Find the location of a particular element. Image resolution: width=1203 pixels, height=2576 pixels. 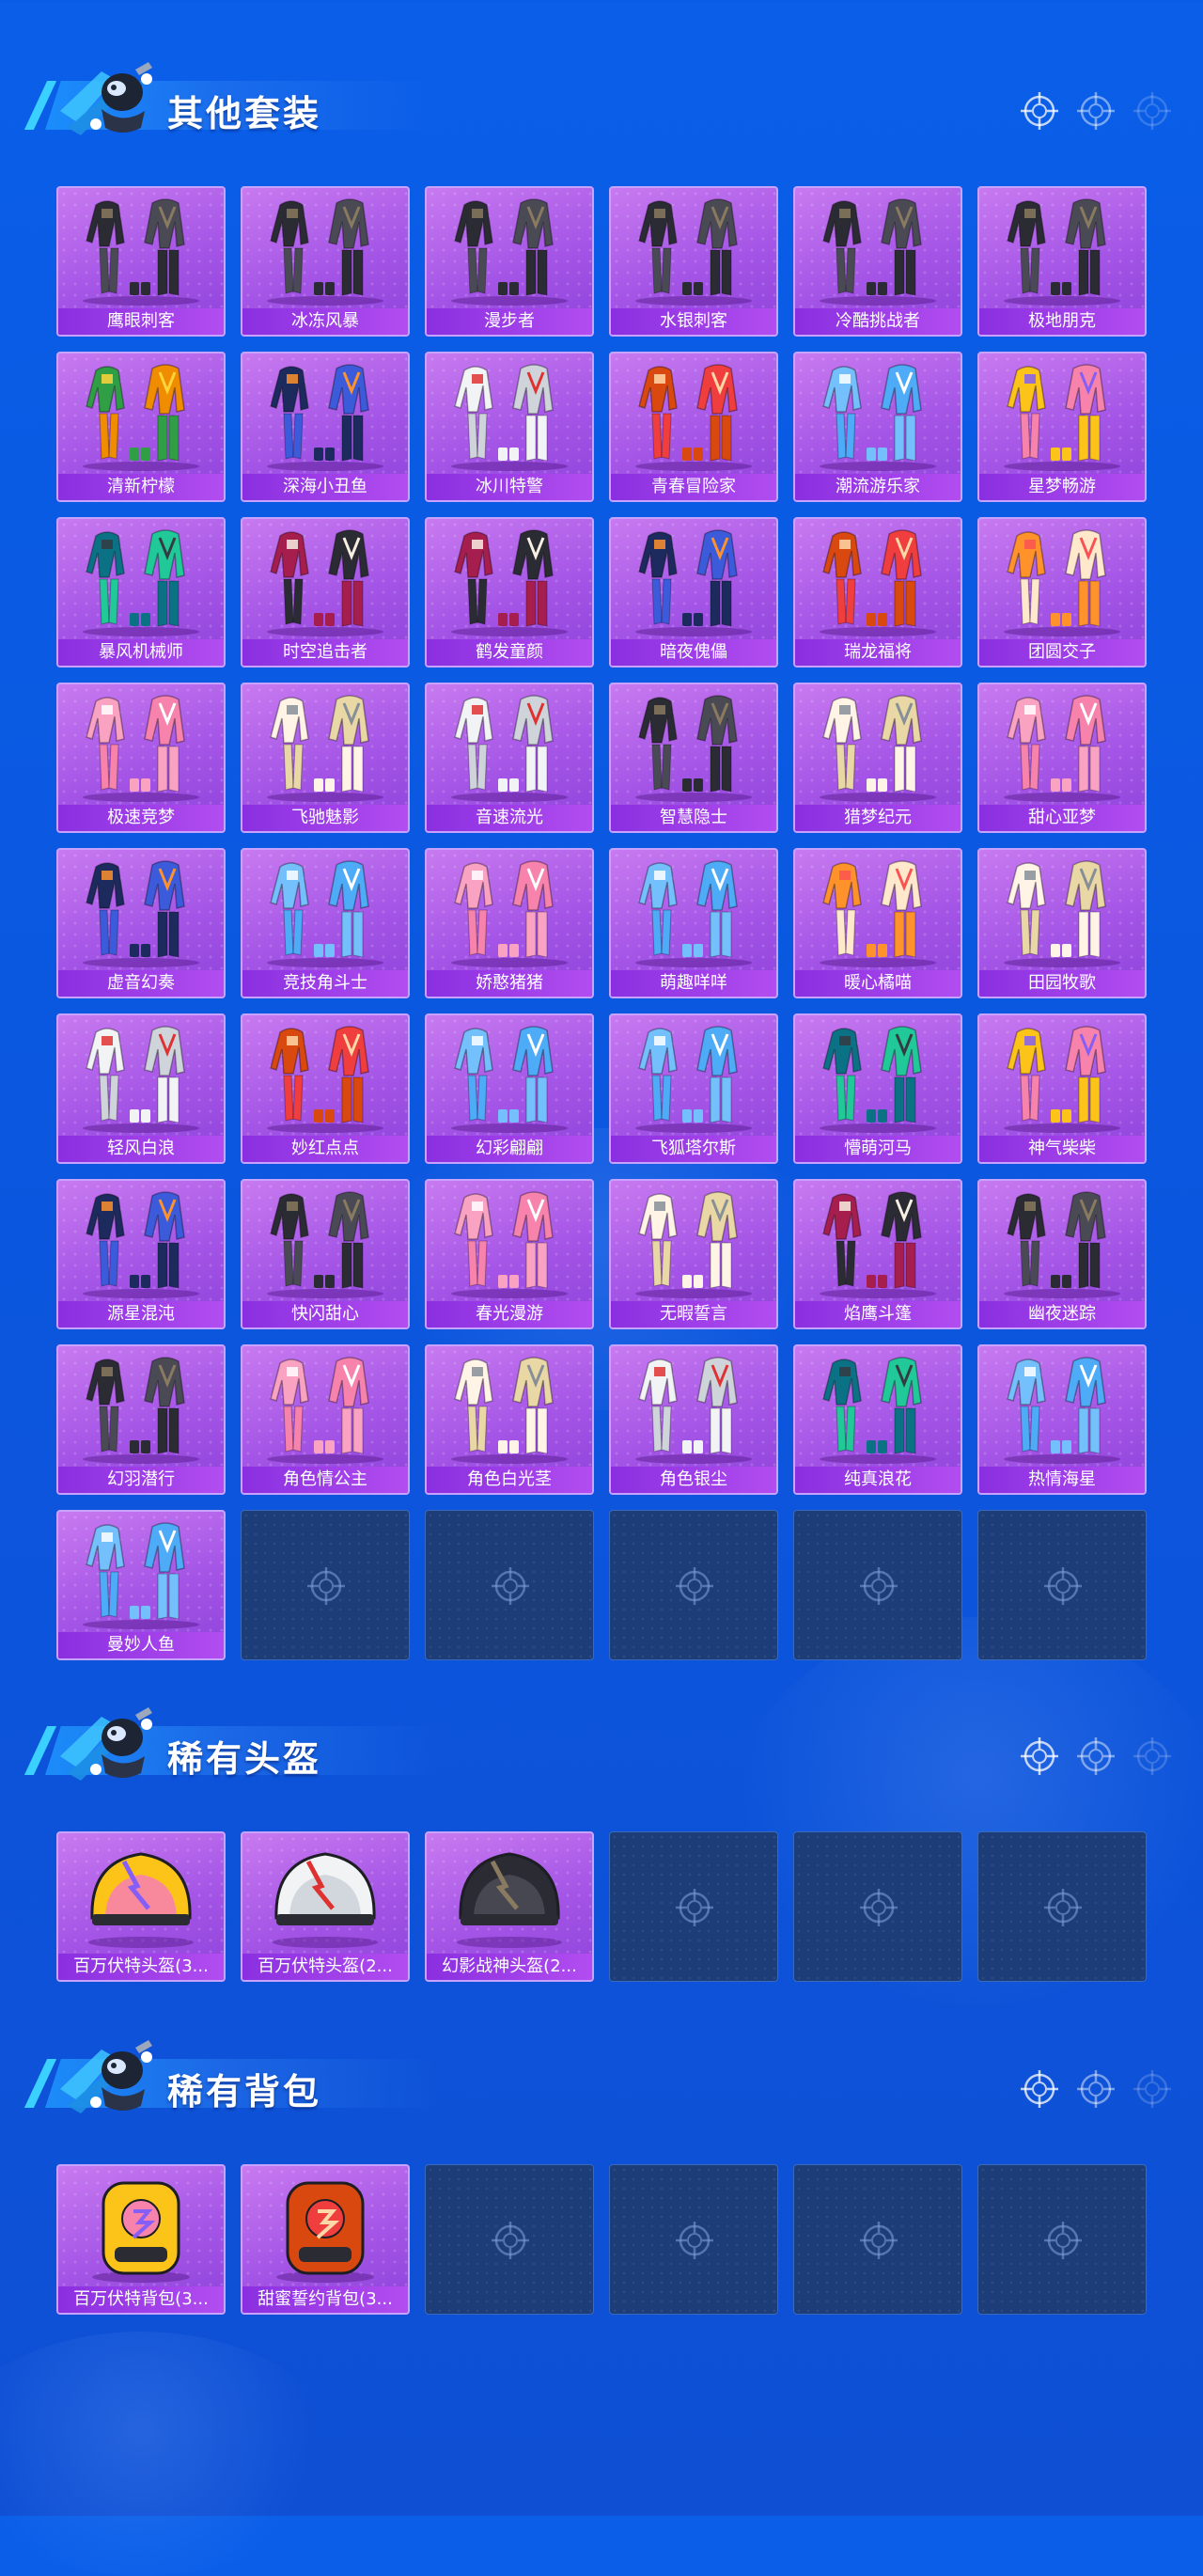

item-name: 幻羽潜行 is located at coordinates (141, 1480).